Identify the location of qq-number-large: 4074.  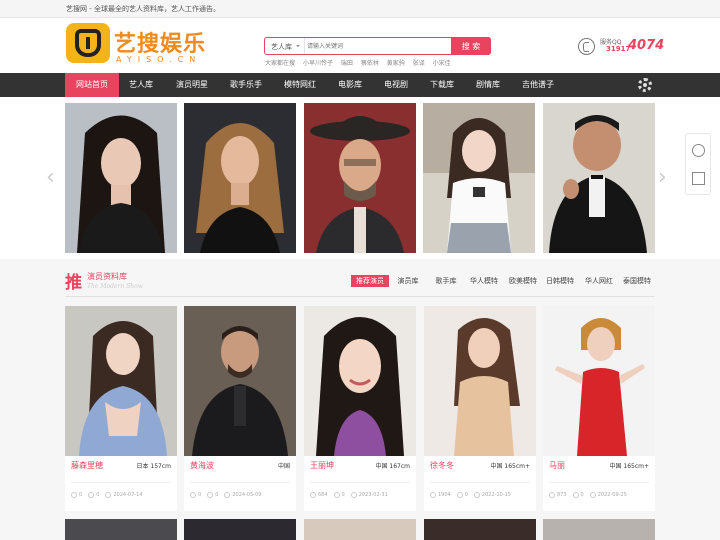
(646, 45).